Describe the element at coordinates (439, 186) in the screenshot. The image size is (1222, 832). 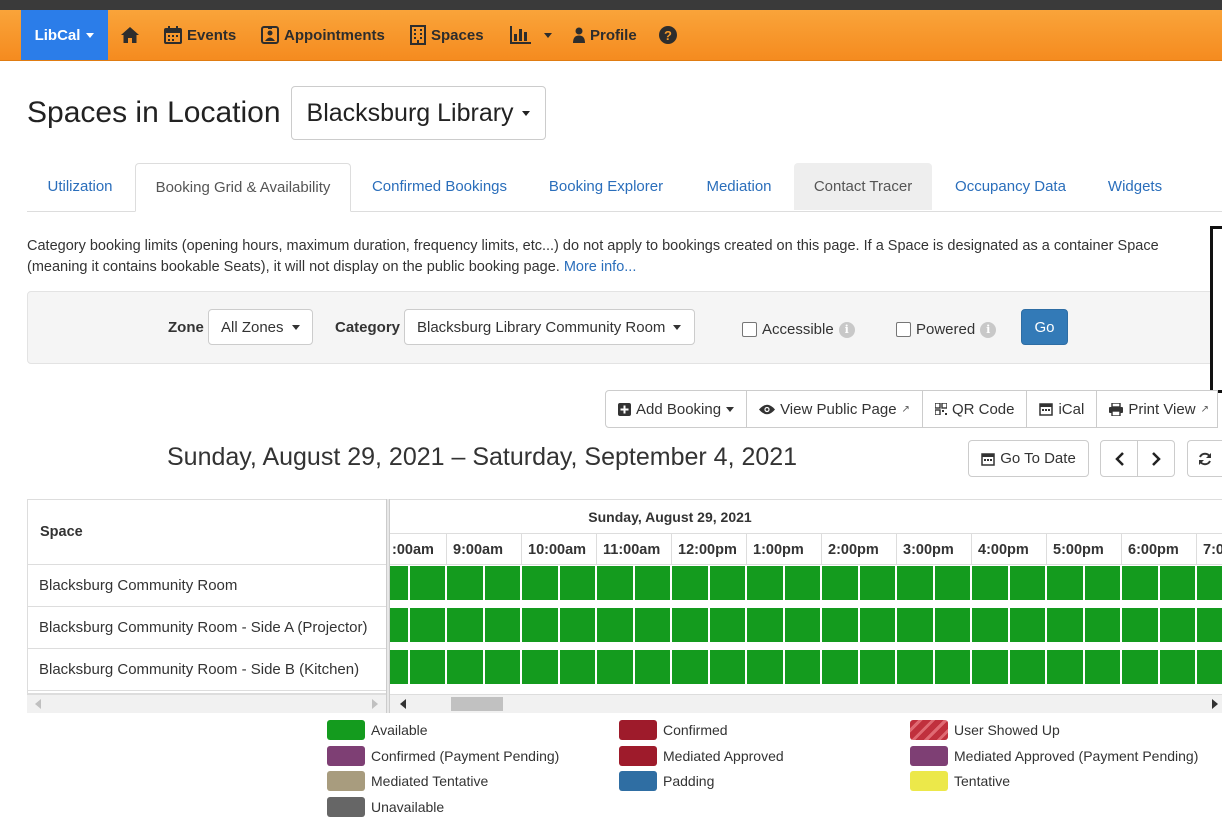
I see `tab-confirmed-bookings: Confirmed Bookings` at that location.